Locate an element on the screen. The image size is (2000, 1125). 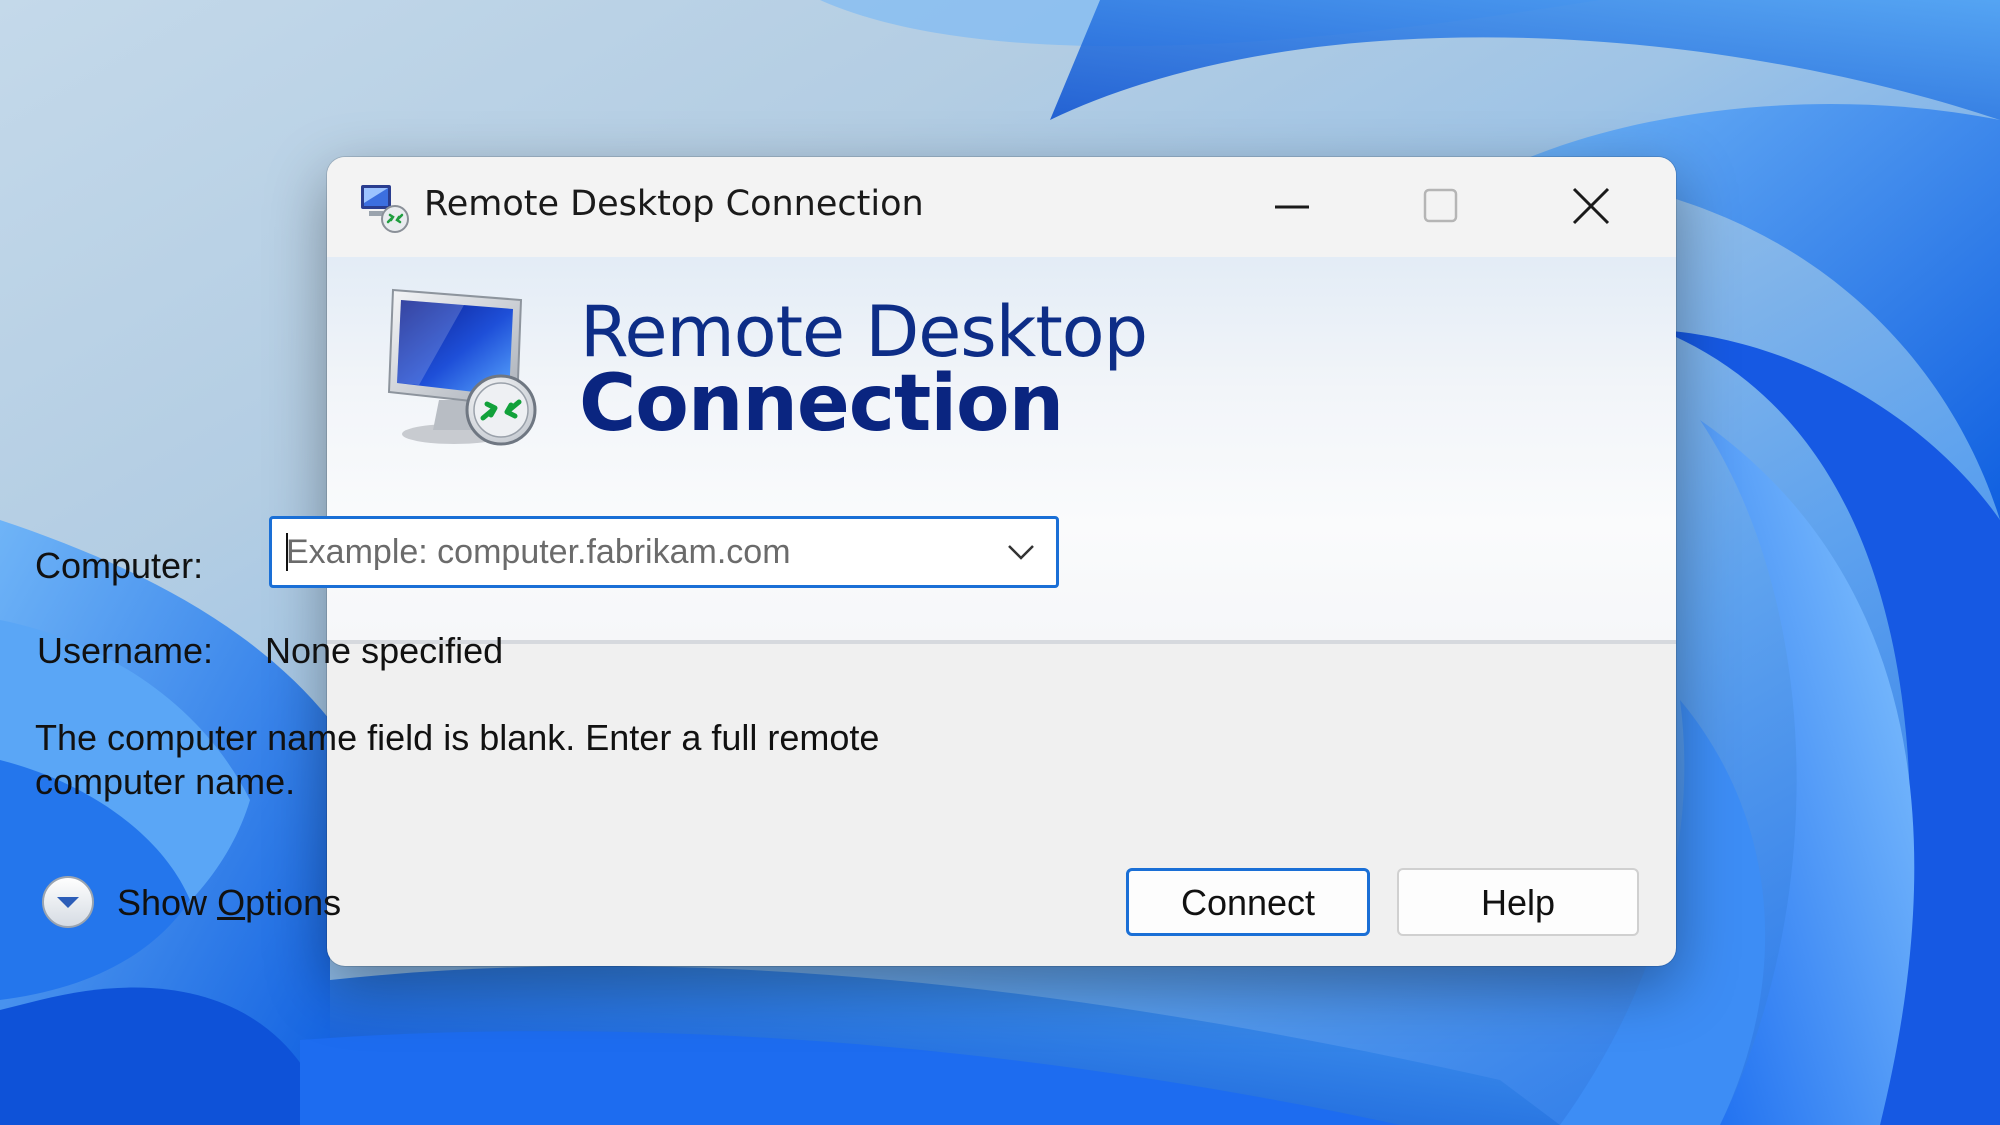
monitor-connection-icon is located at coordinates (462, 367).